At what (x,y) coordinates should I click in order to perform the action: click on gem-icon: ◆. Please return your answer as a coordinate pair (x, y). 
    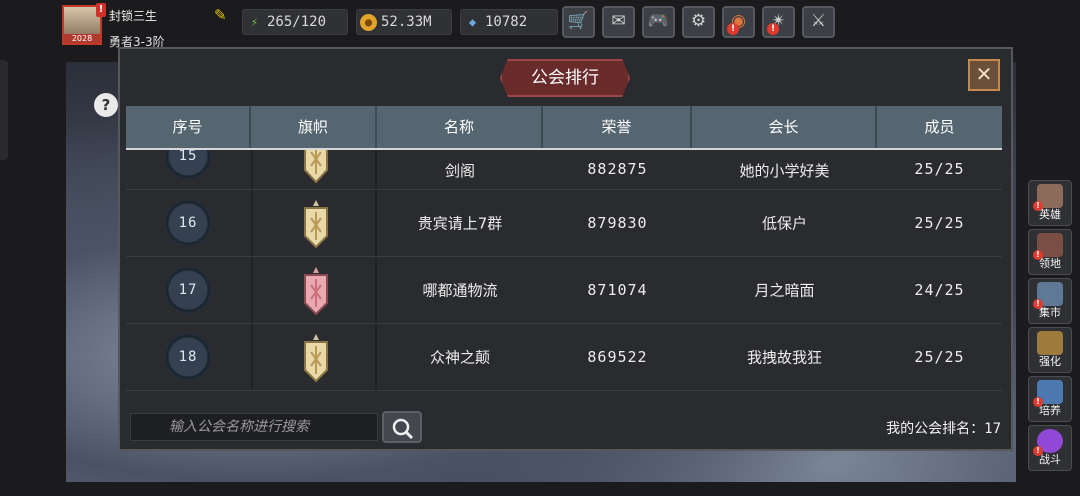
    Looking at the image, I should click on (472, 22).